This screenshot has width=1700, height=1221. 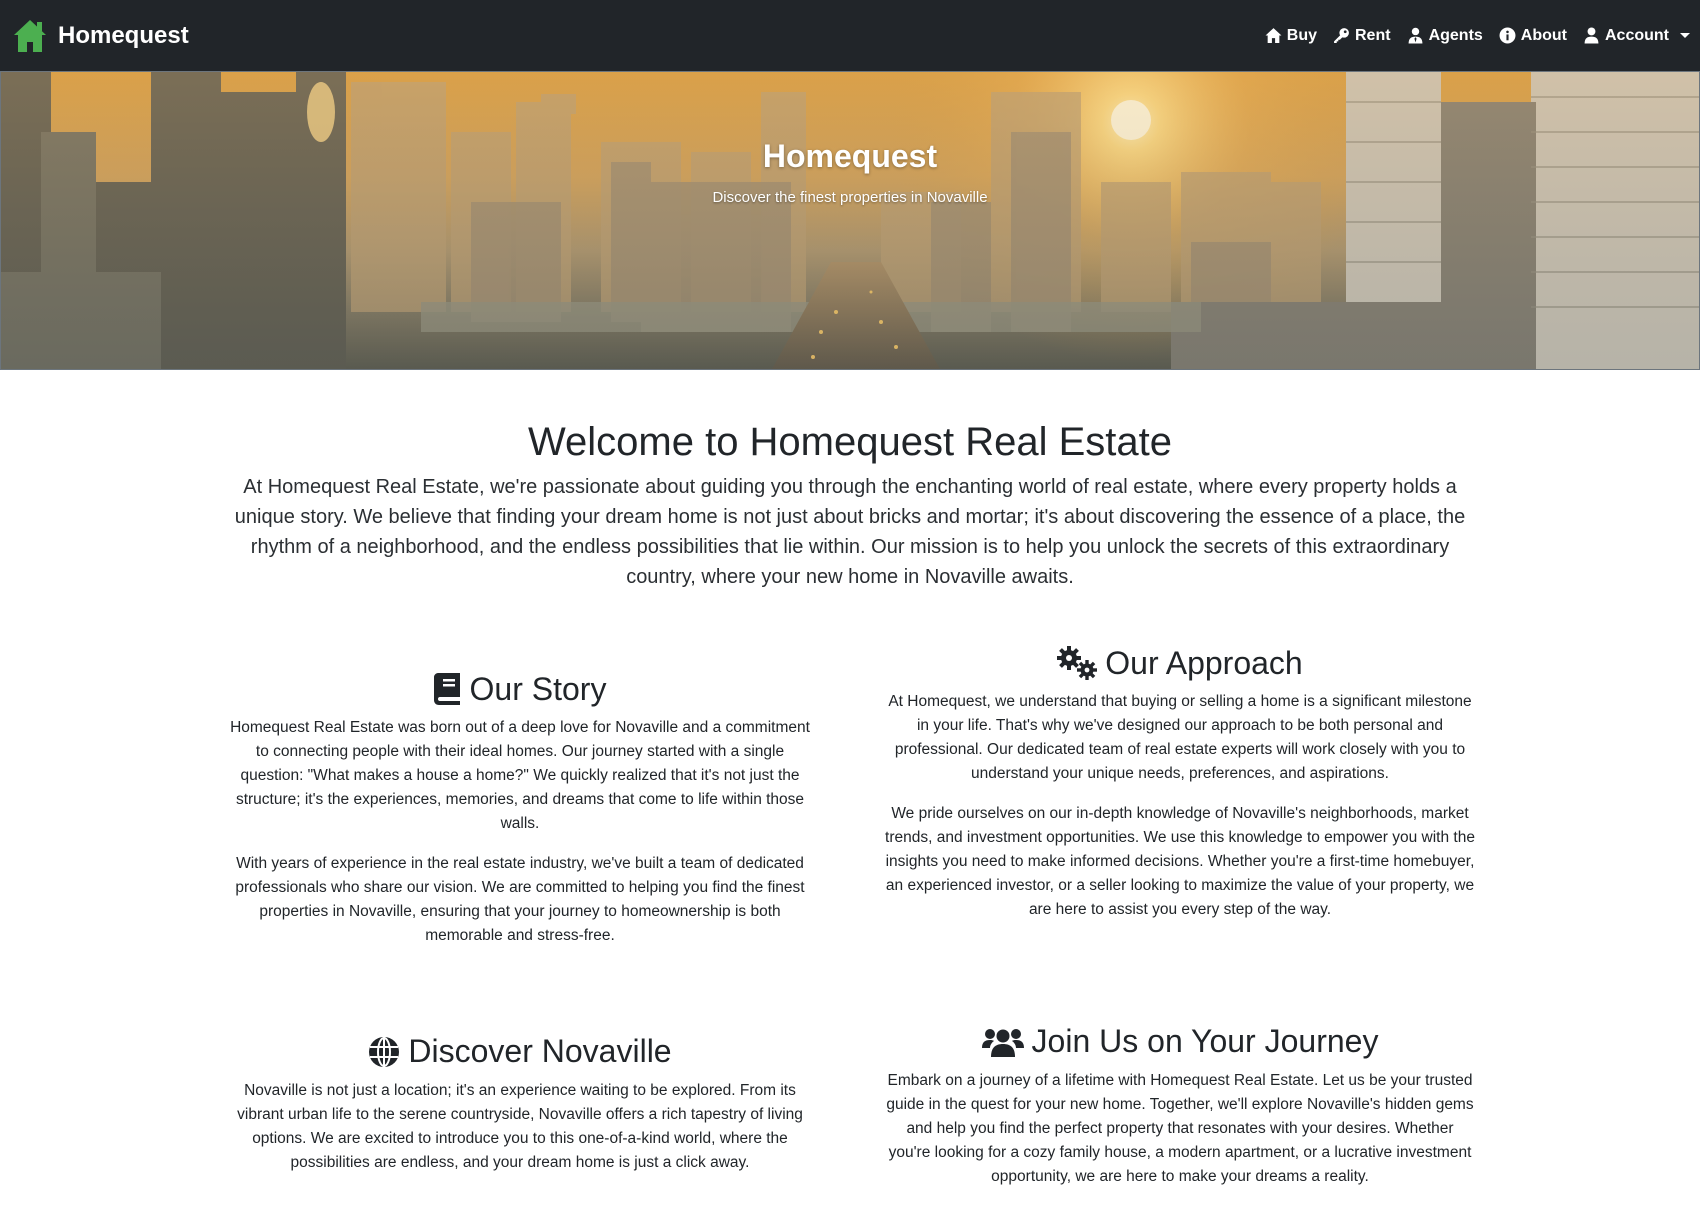 What do you see at coordinates (1591, 35) in the screenshot?
I see `user-icon` at bounding box center [1591, 35].